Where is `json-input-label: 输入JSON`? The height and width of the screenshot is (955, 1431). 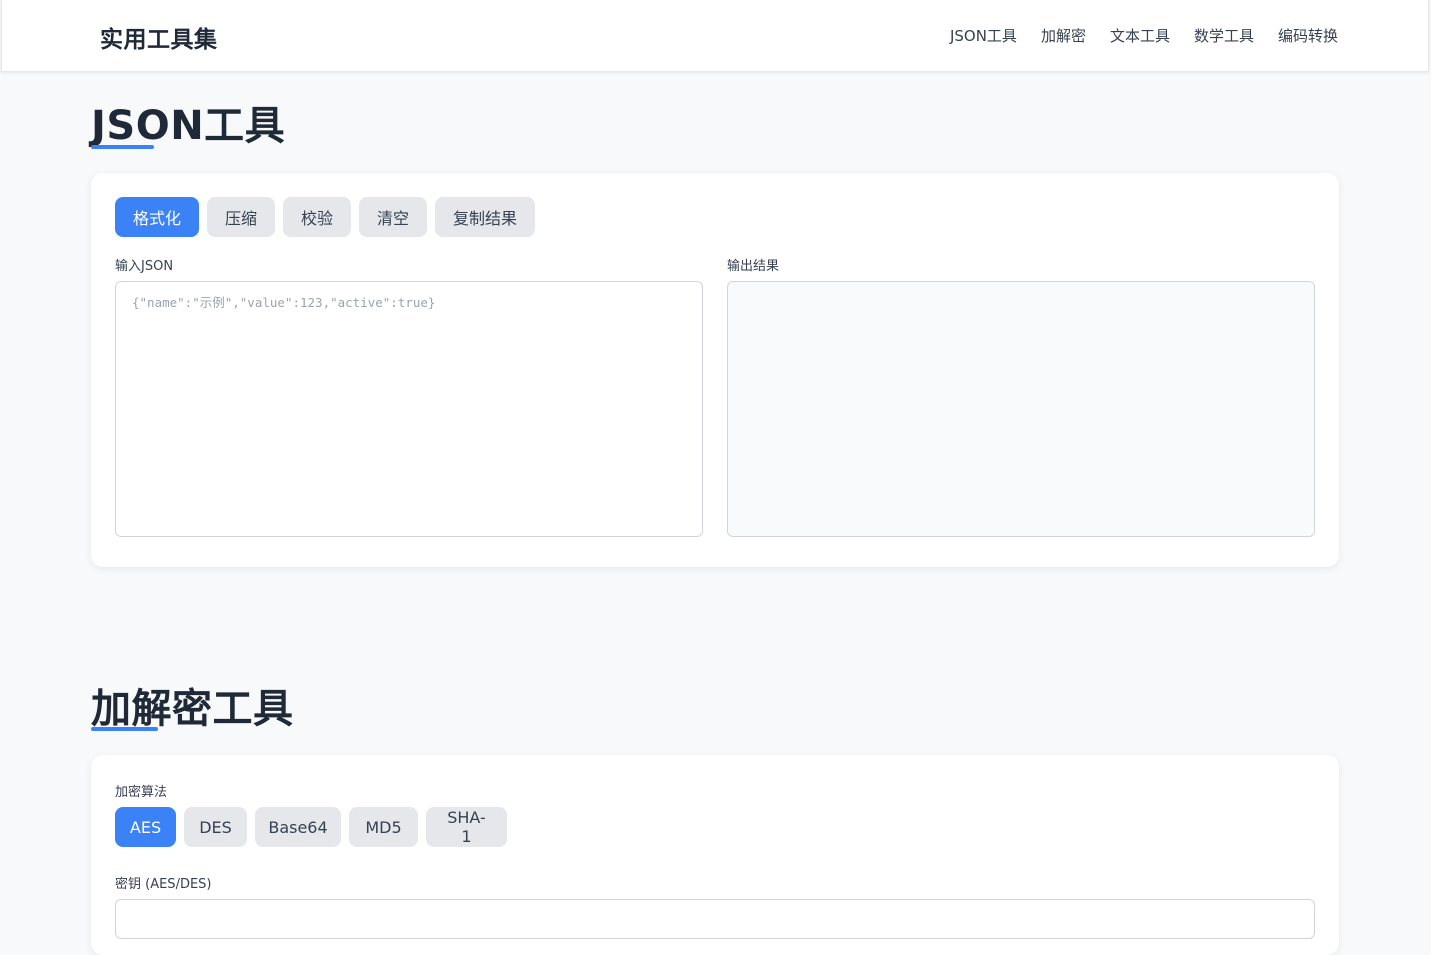 json-input-label: 输入JSON is located at coordinates (144, 266).